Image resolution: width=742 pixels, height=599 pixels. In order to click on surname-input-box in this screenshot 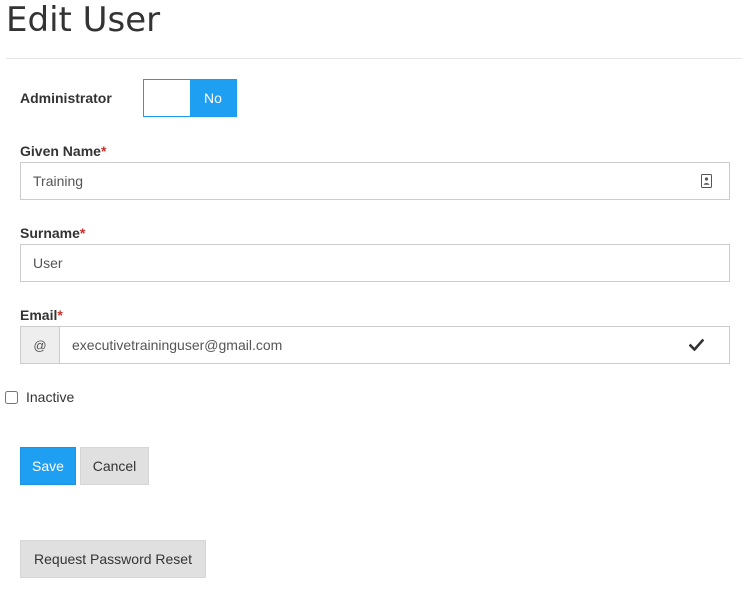, I will do `click(375, 263)`.